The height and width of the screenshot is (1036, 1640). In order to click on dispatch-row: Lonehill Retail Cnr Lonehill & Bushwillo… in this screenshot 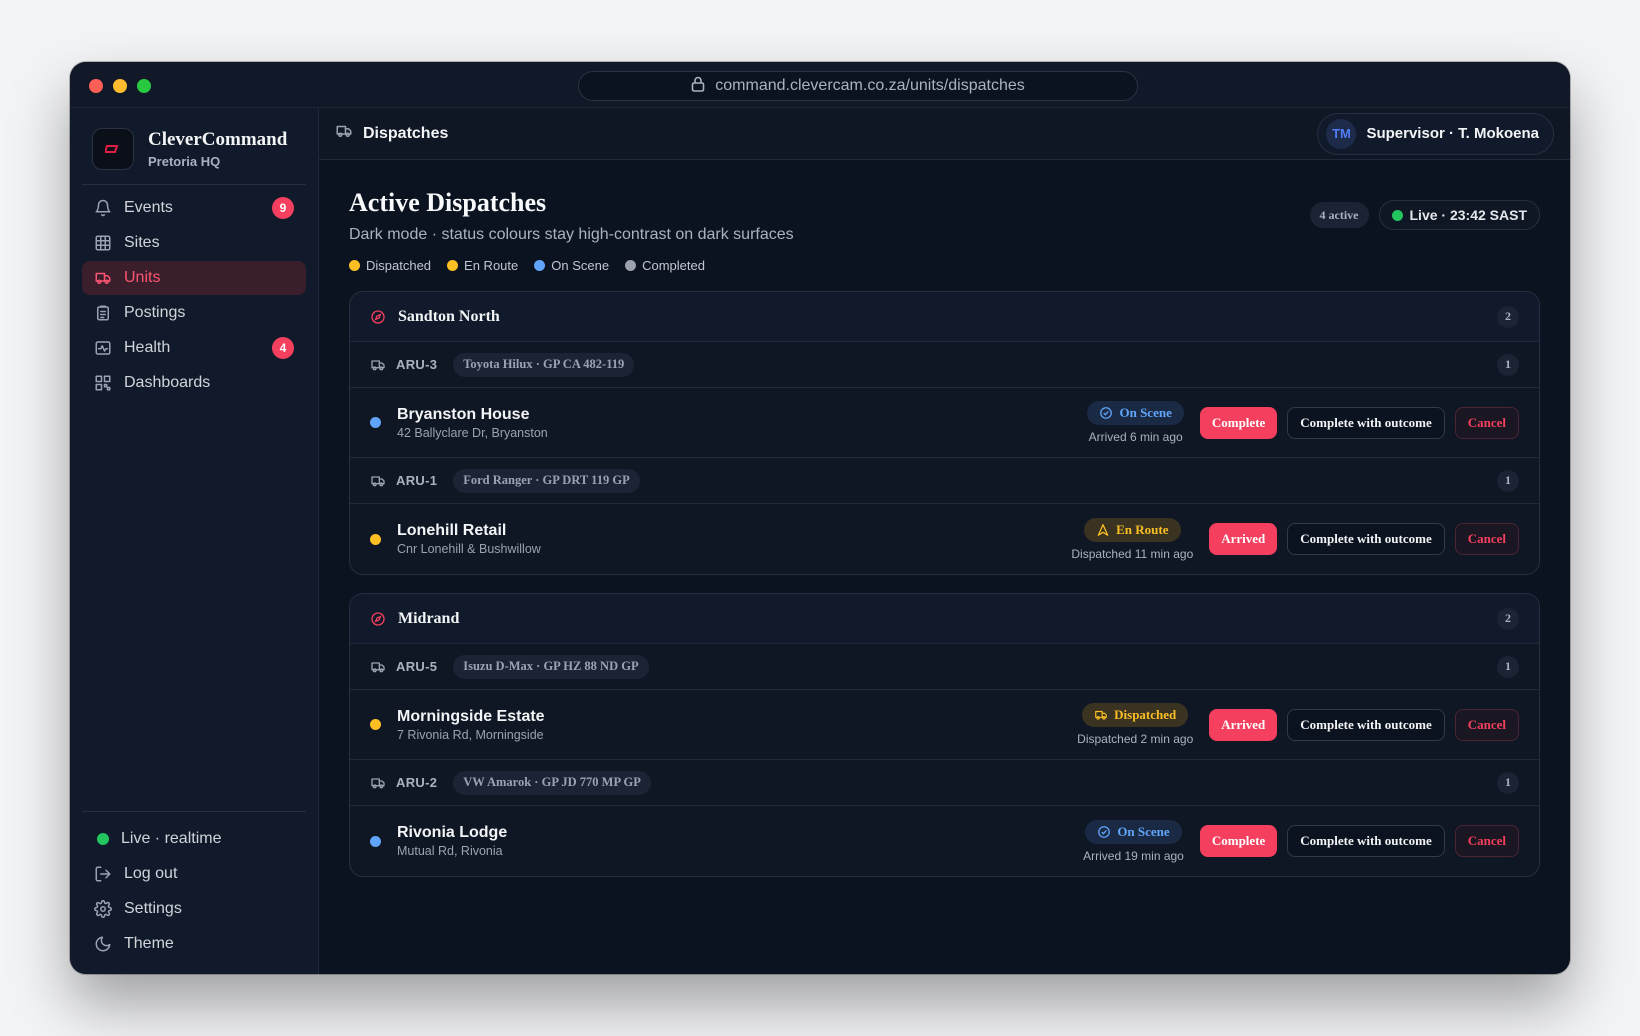, I will do `click(944, 539)`.